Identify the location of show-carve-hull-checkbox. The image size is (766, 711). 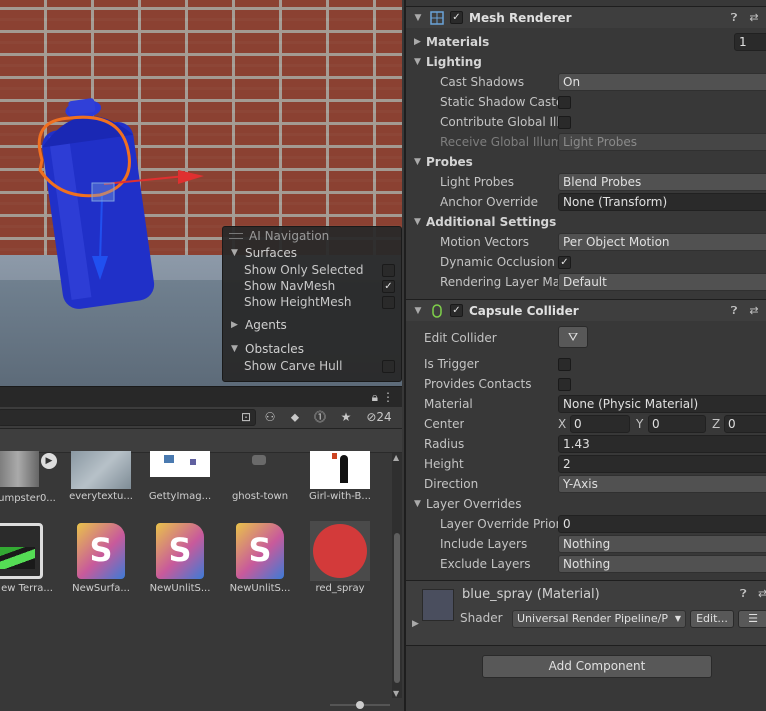
(388, 366).